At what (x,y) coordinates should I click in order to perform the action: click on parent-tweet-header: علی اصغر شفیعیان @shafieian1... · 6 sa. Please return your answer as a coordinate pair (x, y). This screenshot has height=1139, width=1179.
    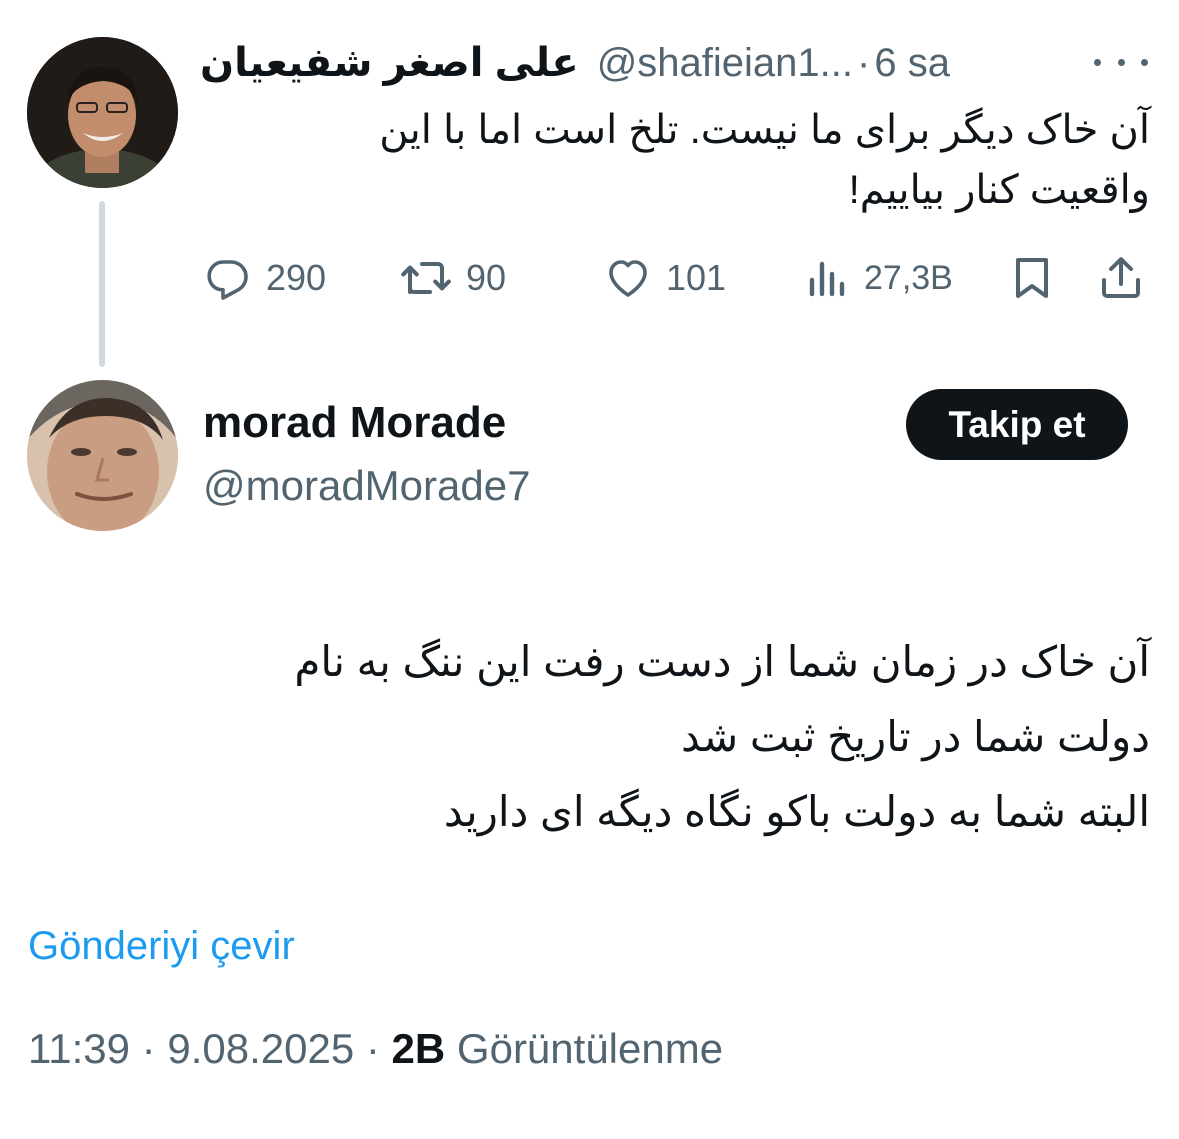
    Looking at the image, I should click on (680, 63).